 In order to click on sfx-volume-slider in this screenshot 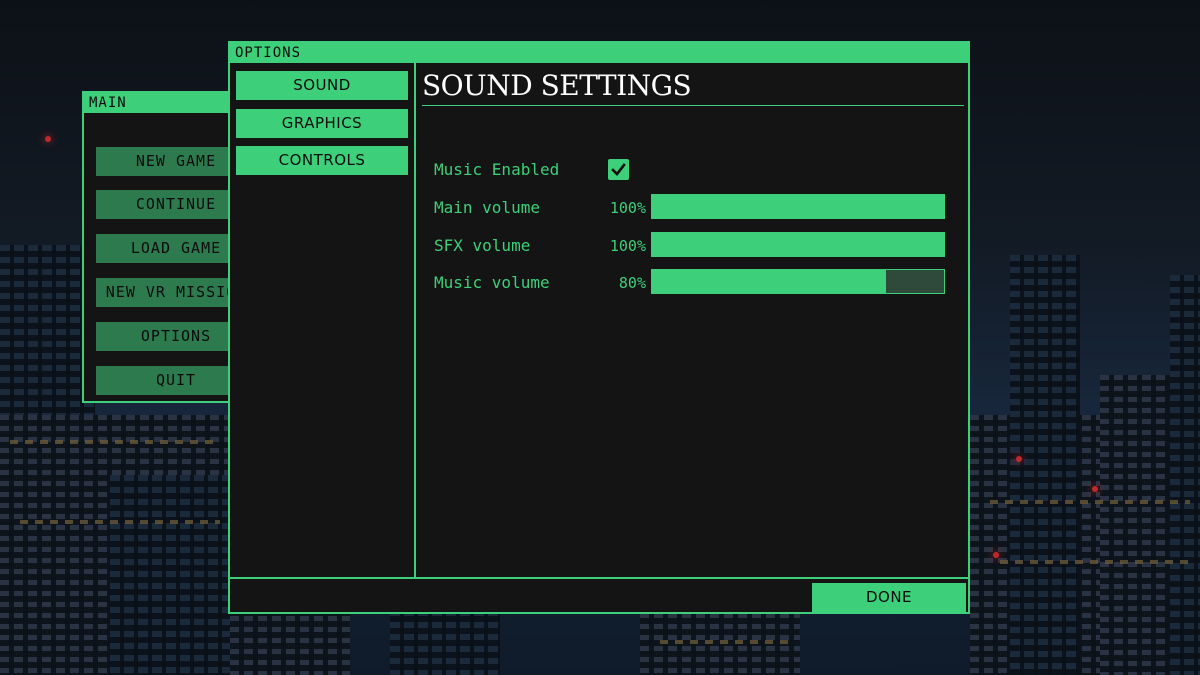, I will do `click(798, 244)`.